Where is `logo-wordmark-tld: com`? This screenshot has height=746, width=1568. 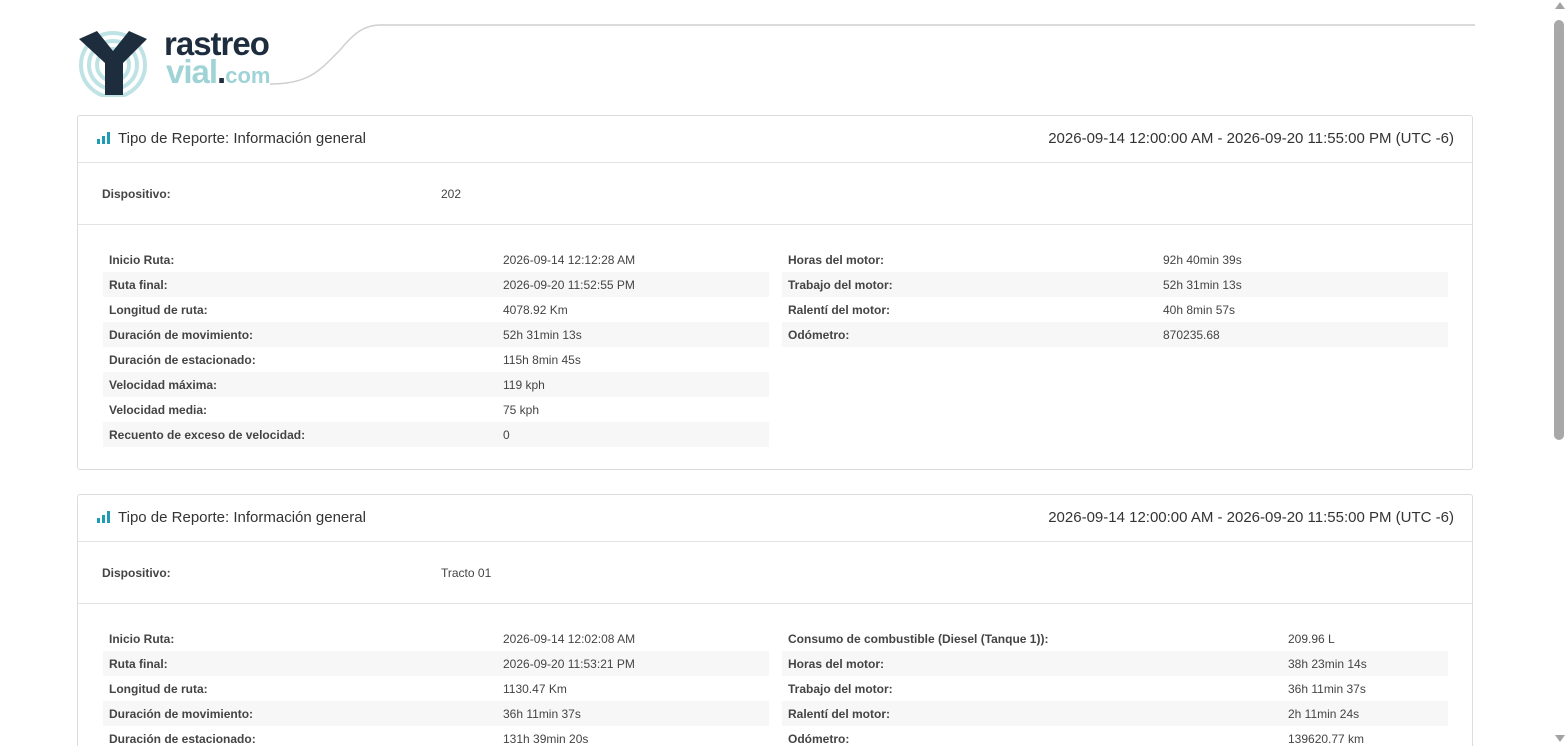 logo-wordmark-tld: com is located at coordinates (248, 75).